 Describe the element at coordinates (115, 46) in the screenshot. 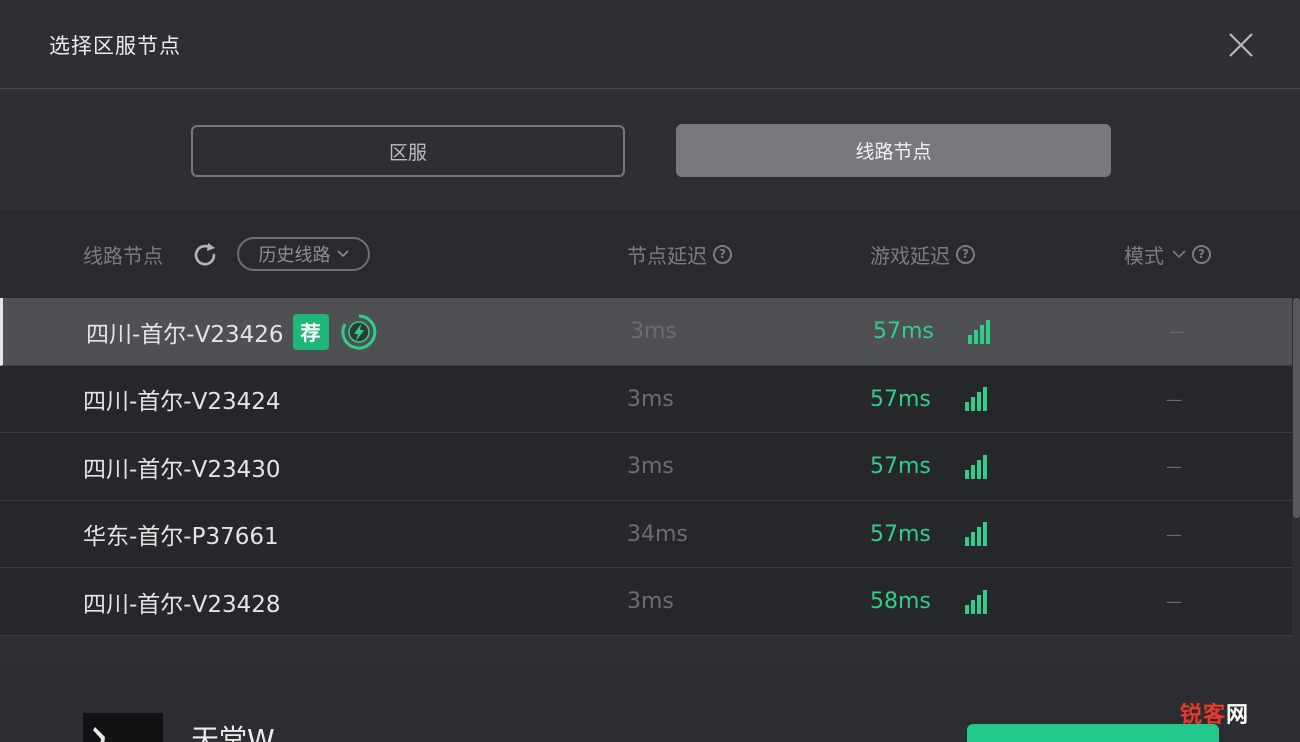

I see `dialog-title: 选择区服节点` at that location.